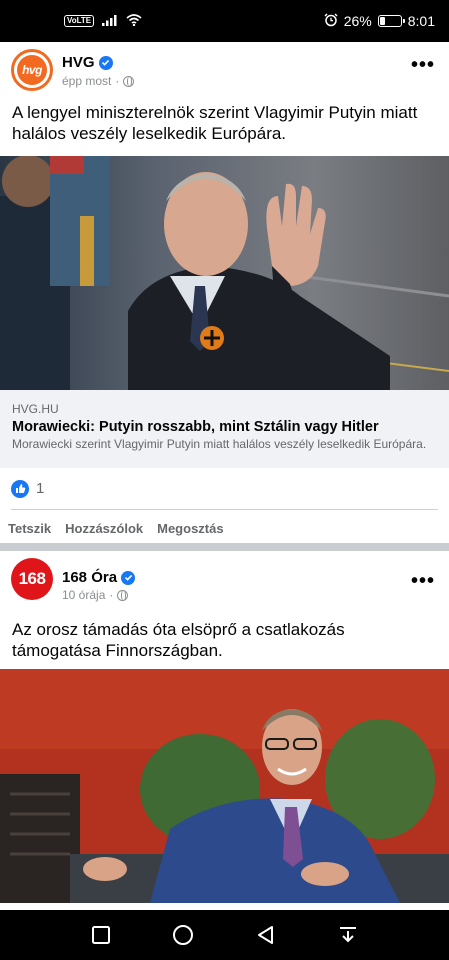 Image resolution: width=449 pixels, height=960 pixels. What do you see at coordinates (110, 21) in the screenshot?
I see `signal-icon` at bounding box center [110, 21].